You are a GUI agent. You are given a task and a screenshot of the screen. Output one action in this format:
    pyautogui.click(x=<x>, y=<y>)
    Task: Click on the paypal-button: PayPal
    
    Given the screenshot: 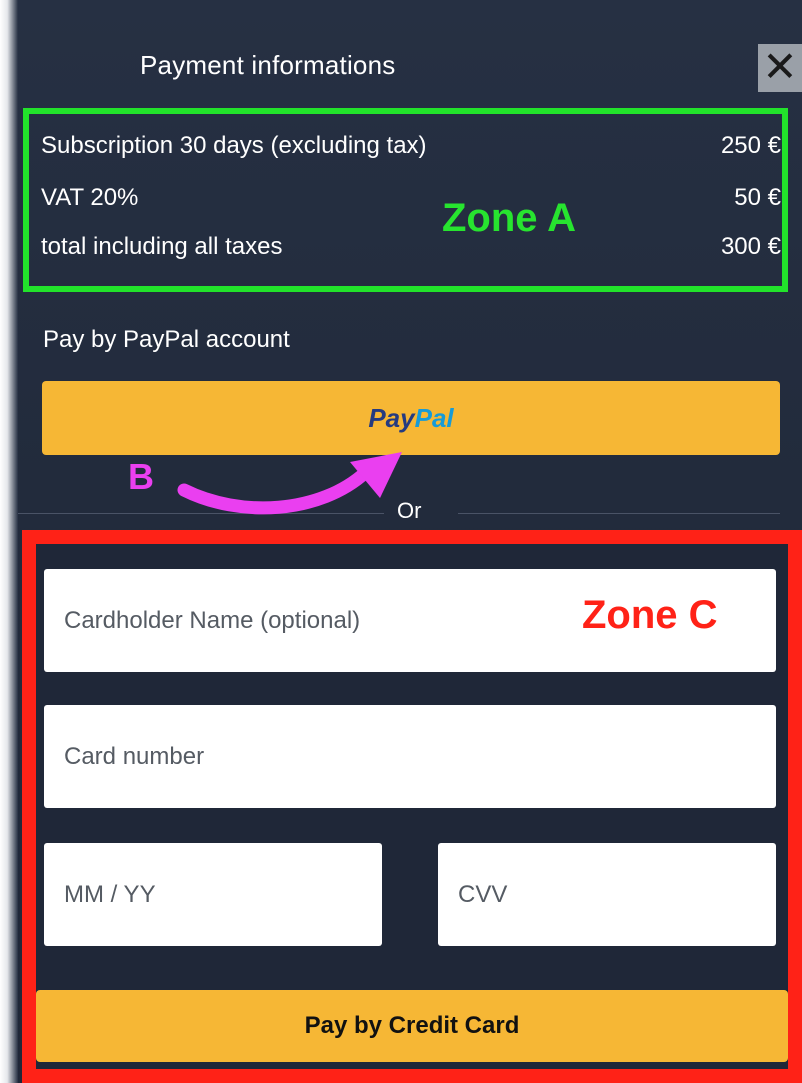 What is the action you would take?
    pyautogui.click(x=411, y=418)
    